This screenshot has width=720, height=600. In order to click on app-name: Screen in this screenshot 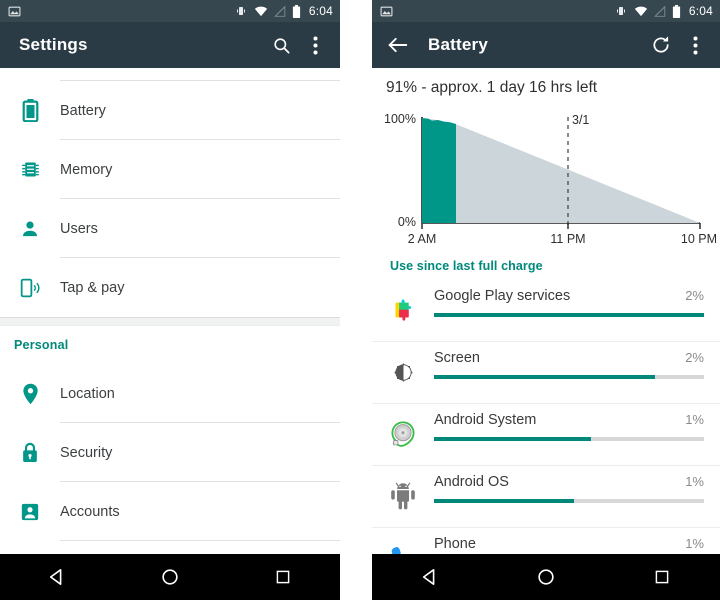, I will do `click(457, 358)`.